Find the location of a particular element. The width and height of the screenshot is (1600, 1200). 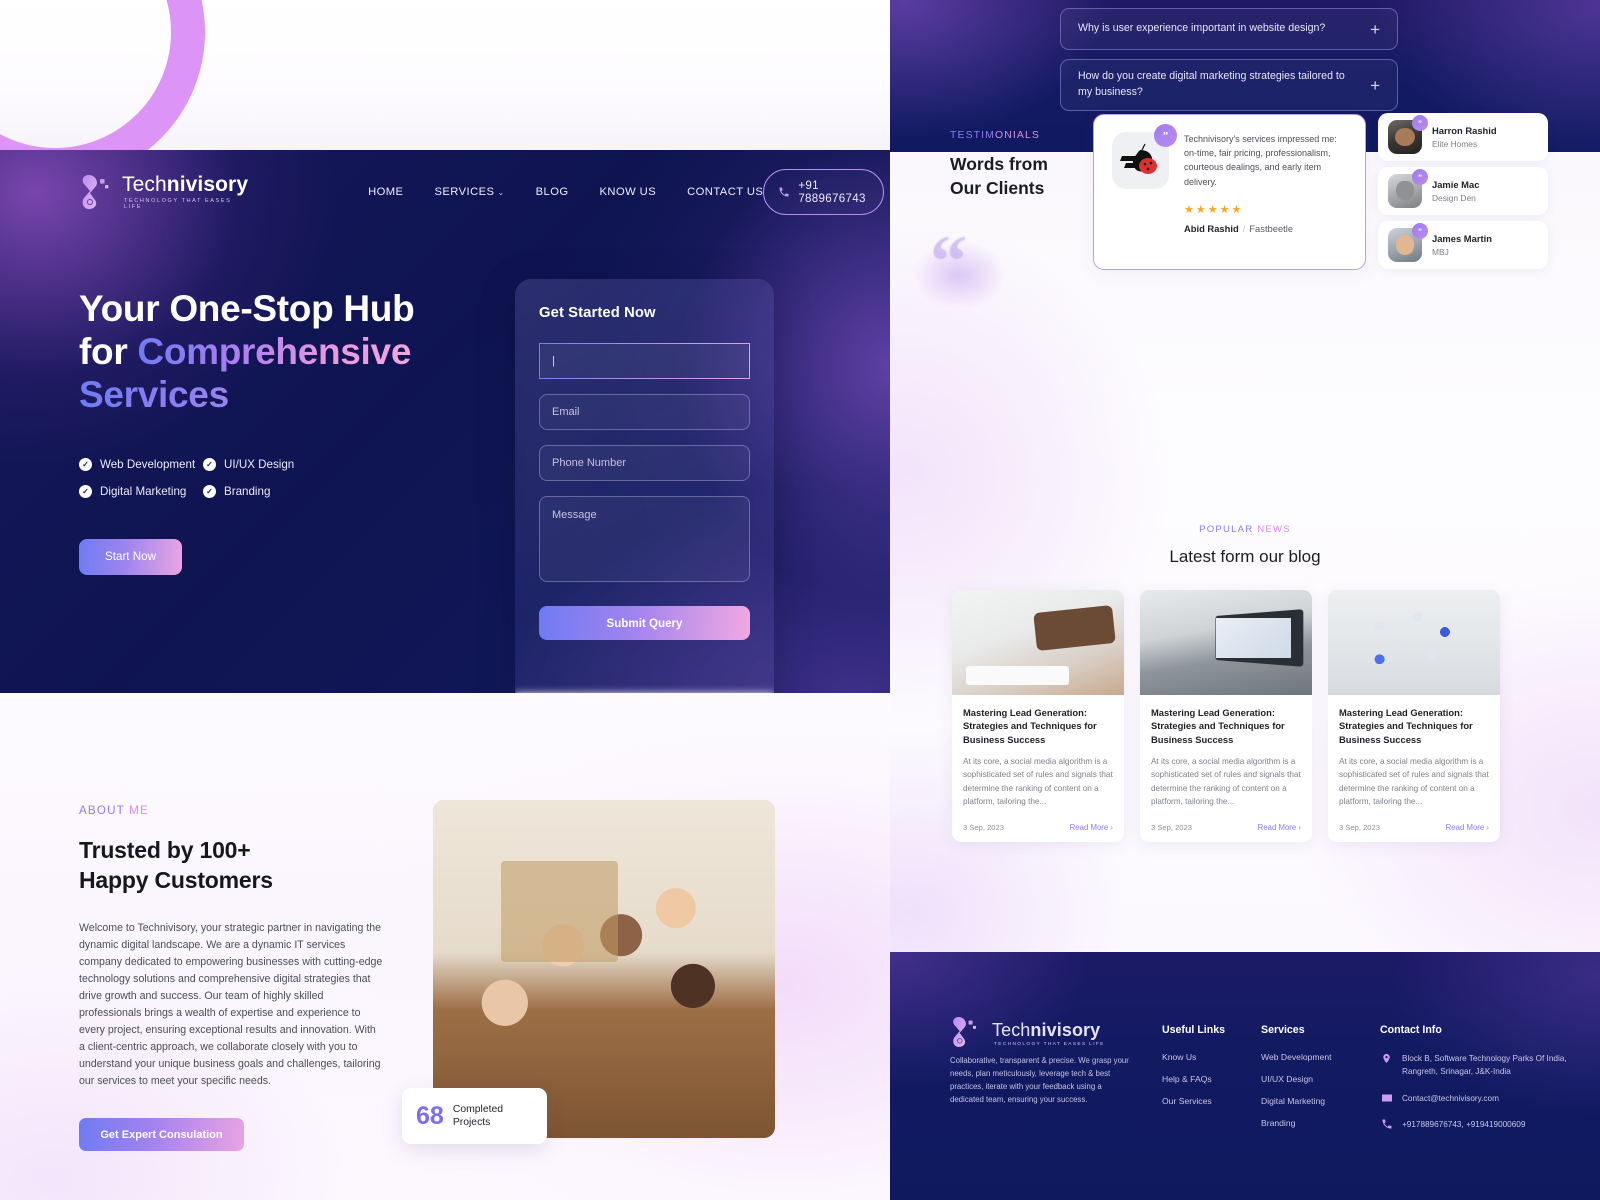

hero-title-line1: Your One-Stop Hub is located at coordinates (247, 308).